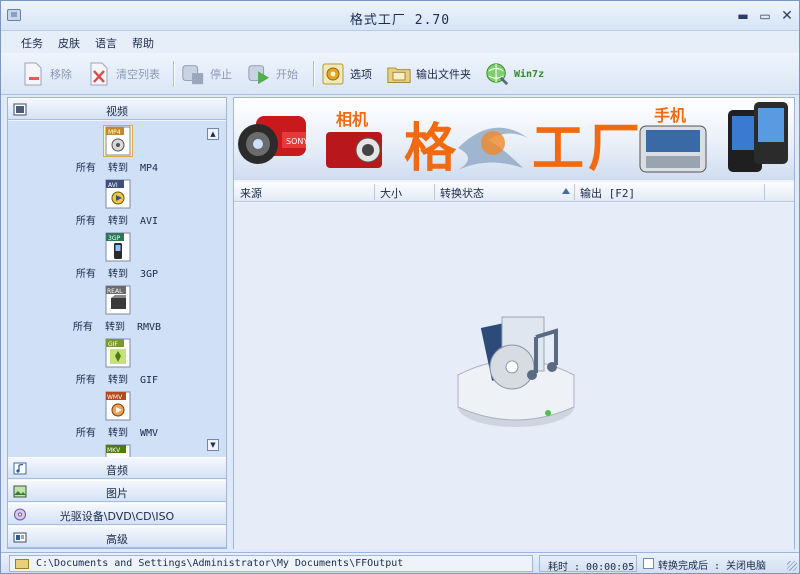 The width and height of the screenshot is (800, 574). Describe the element at coordinates (117, 514) in the screenshot. I see `category-rom-device: 光驱设备\DVD\CD\ISO` at that location.